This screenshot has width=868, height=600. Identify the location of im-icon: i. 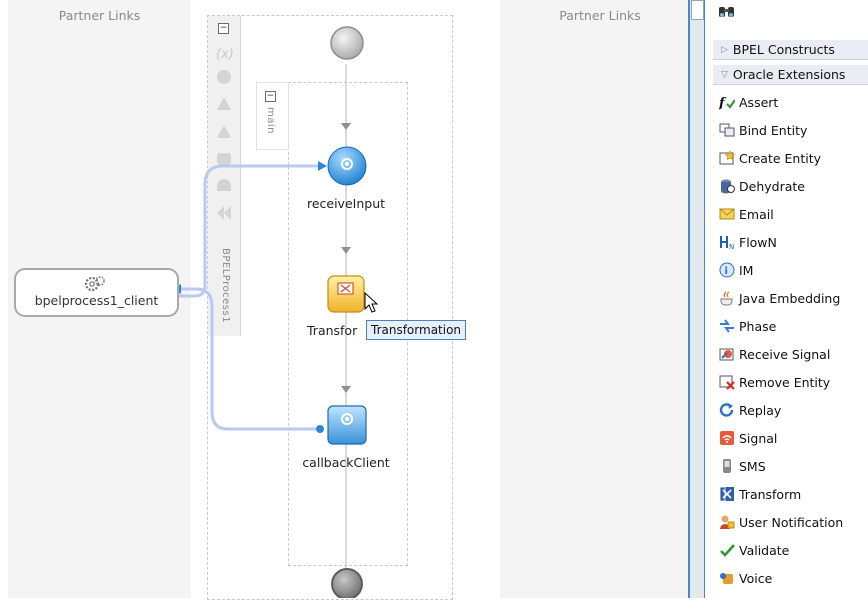
(727, 270).